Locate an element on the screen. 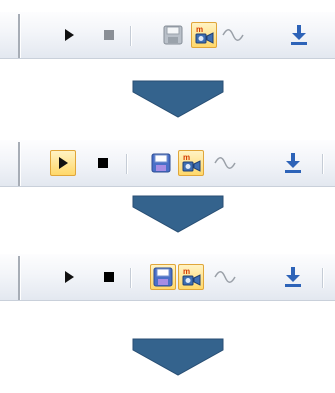 The height and width of the screenshot is (393, 335). toolbar-state-3: m is located at coordinates (167, 277).